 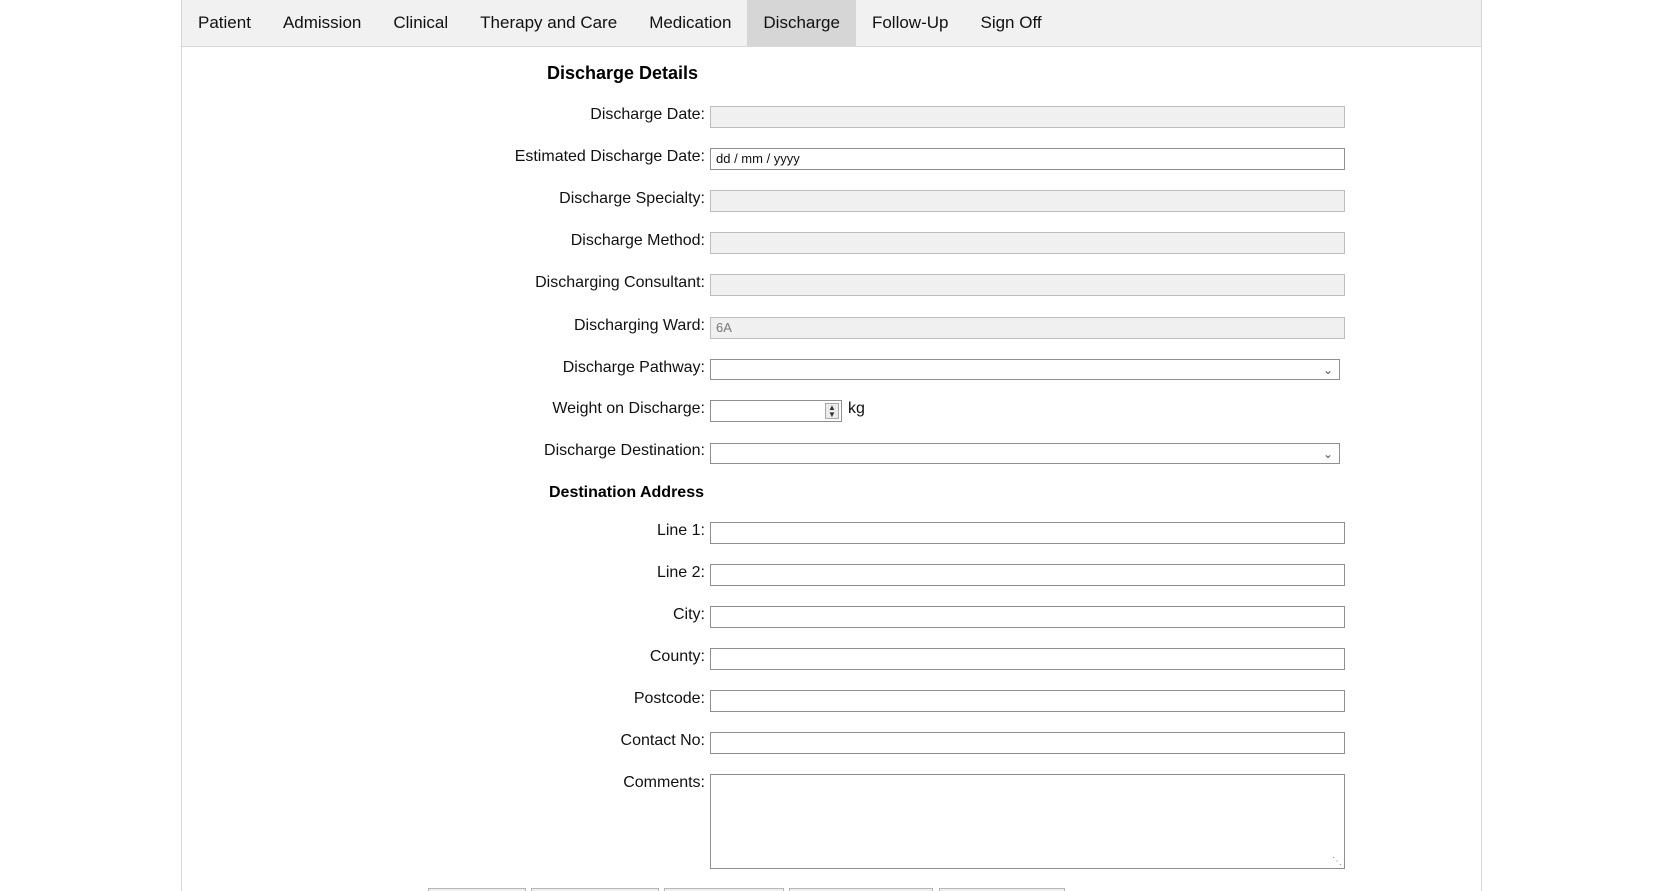 I want to click on comments-textarea: ⋱, so click(x=1027, y=821).